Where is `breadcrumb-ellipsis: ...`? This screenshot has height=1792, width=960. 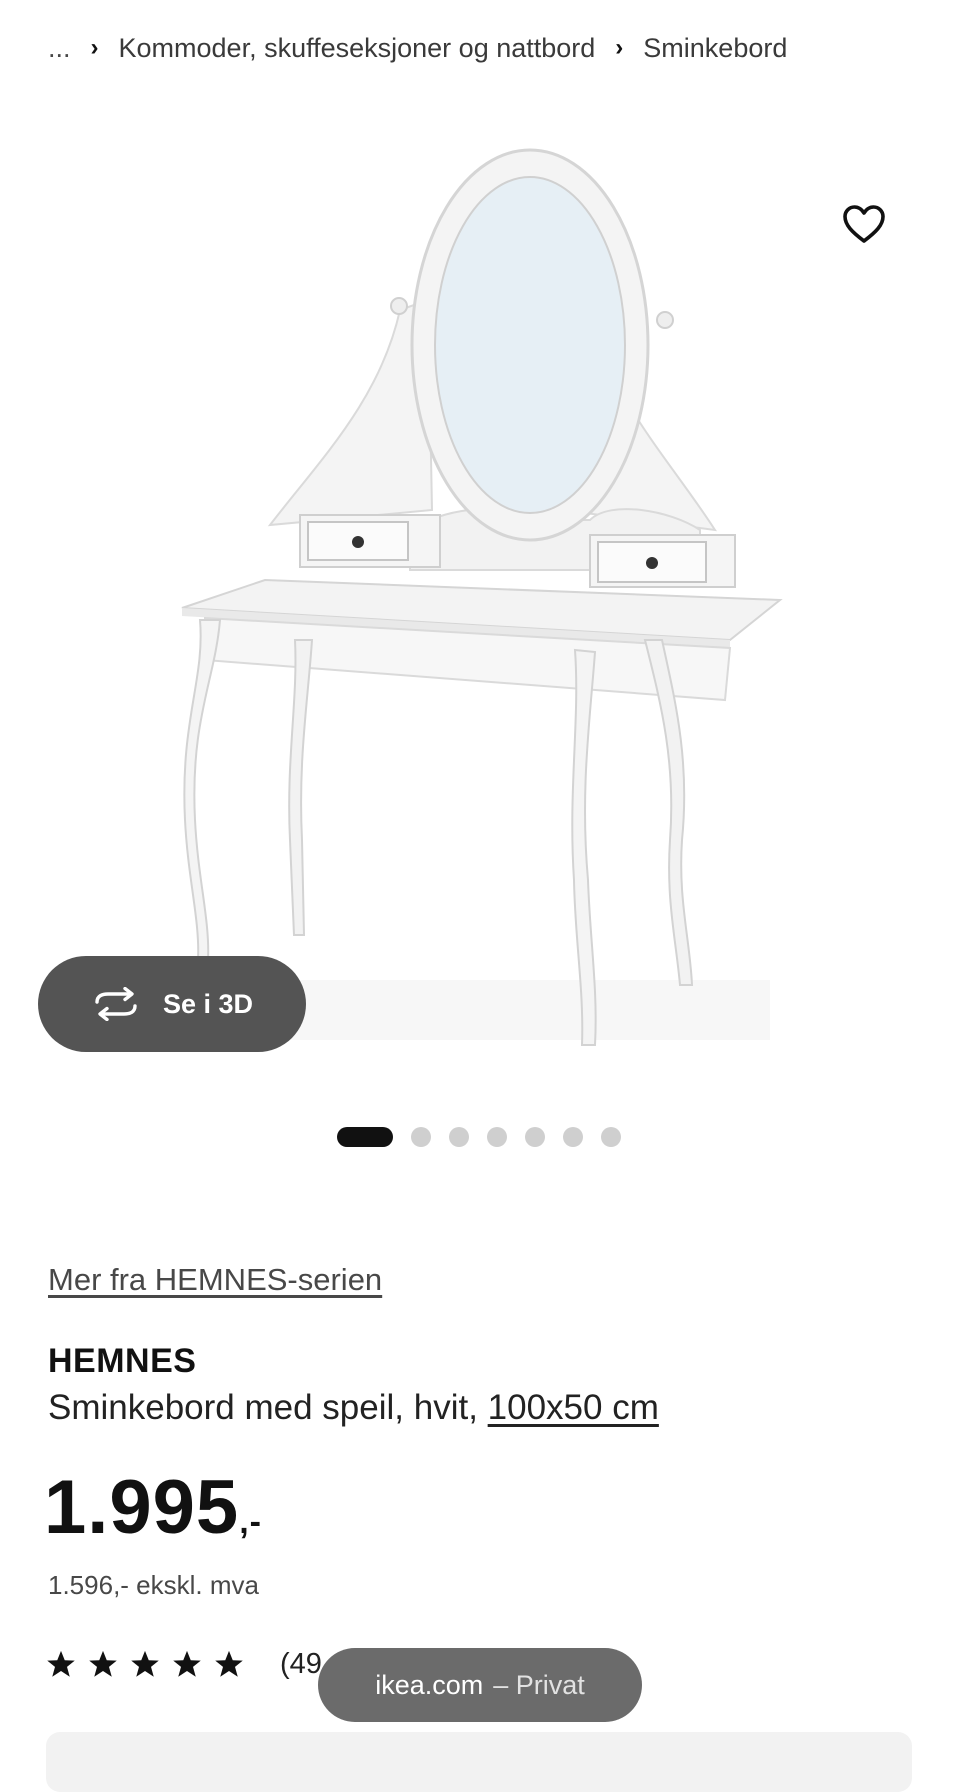 breadcrumb-ellipsis: ... is located at coordinates (59, 48).